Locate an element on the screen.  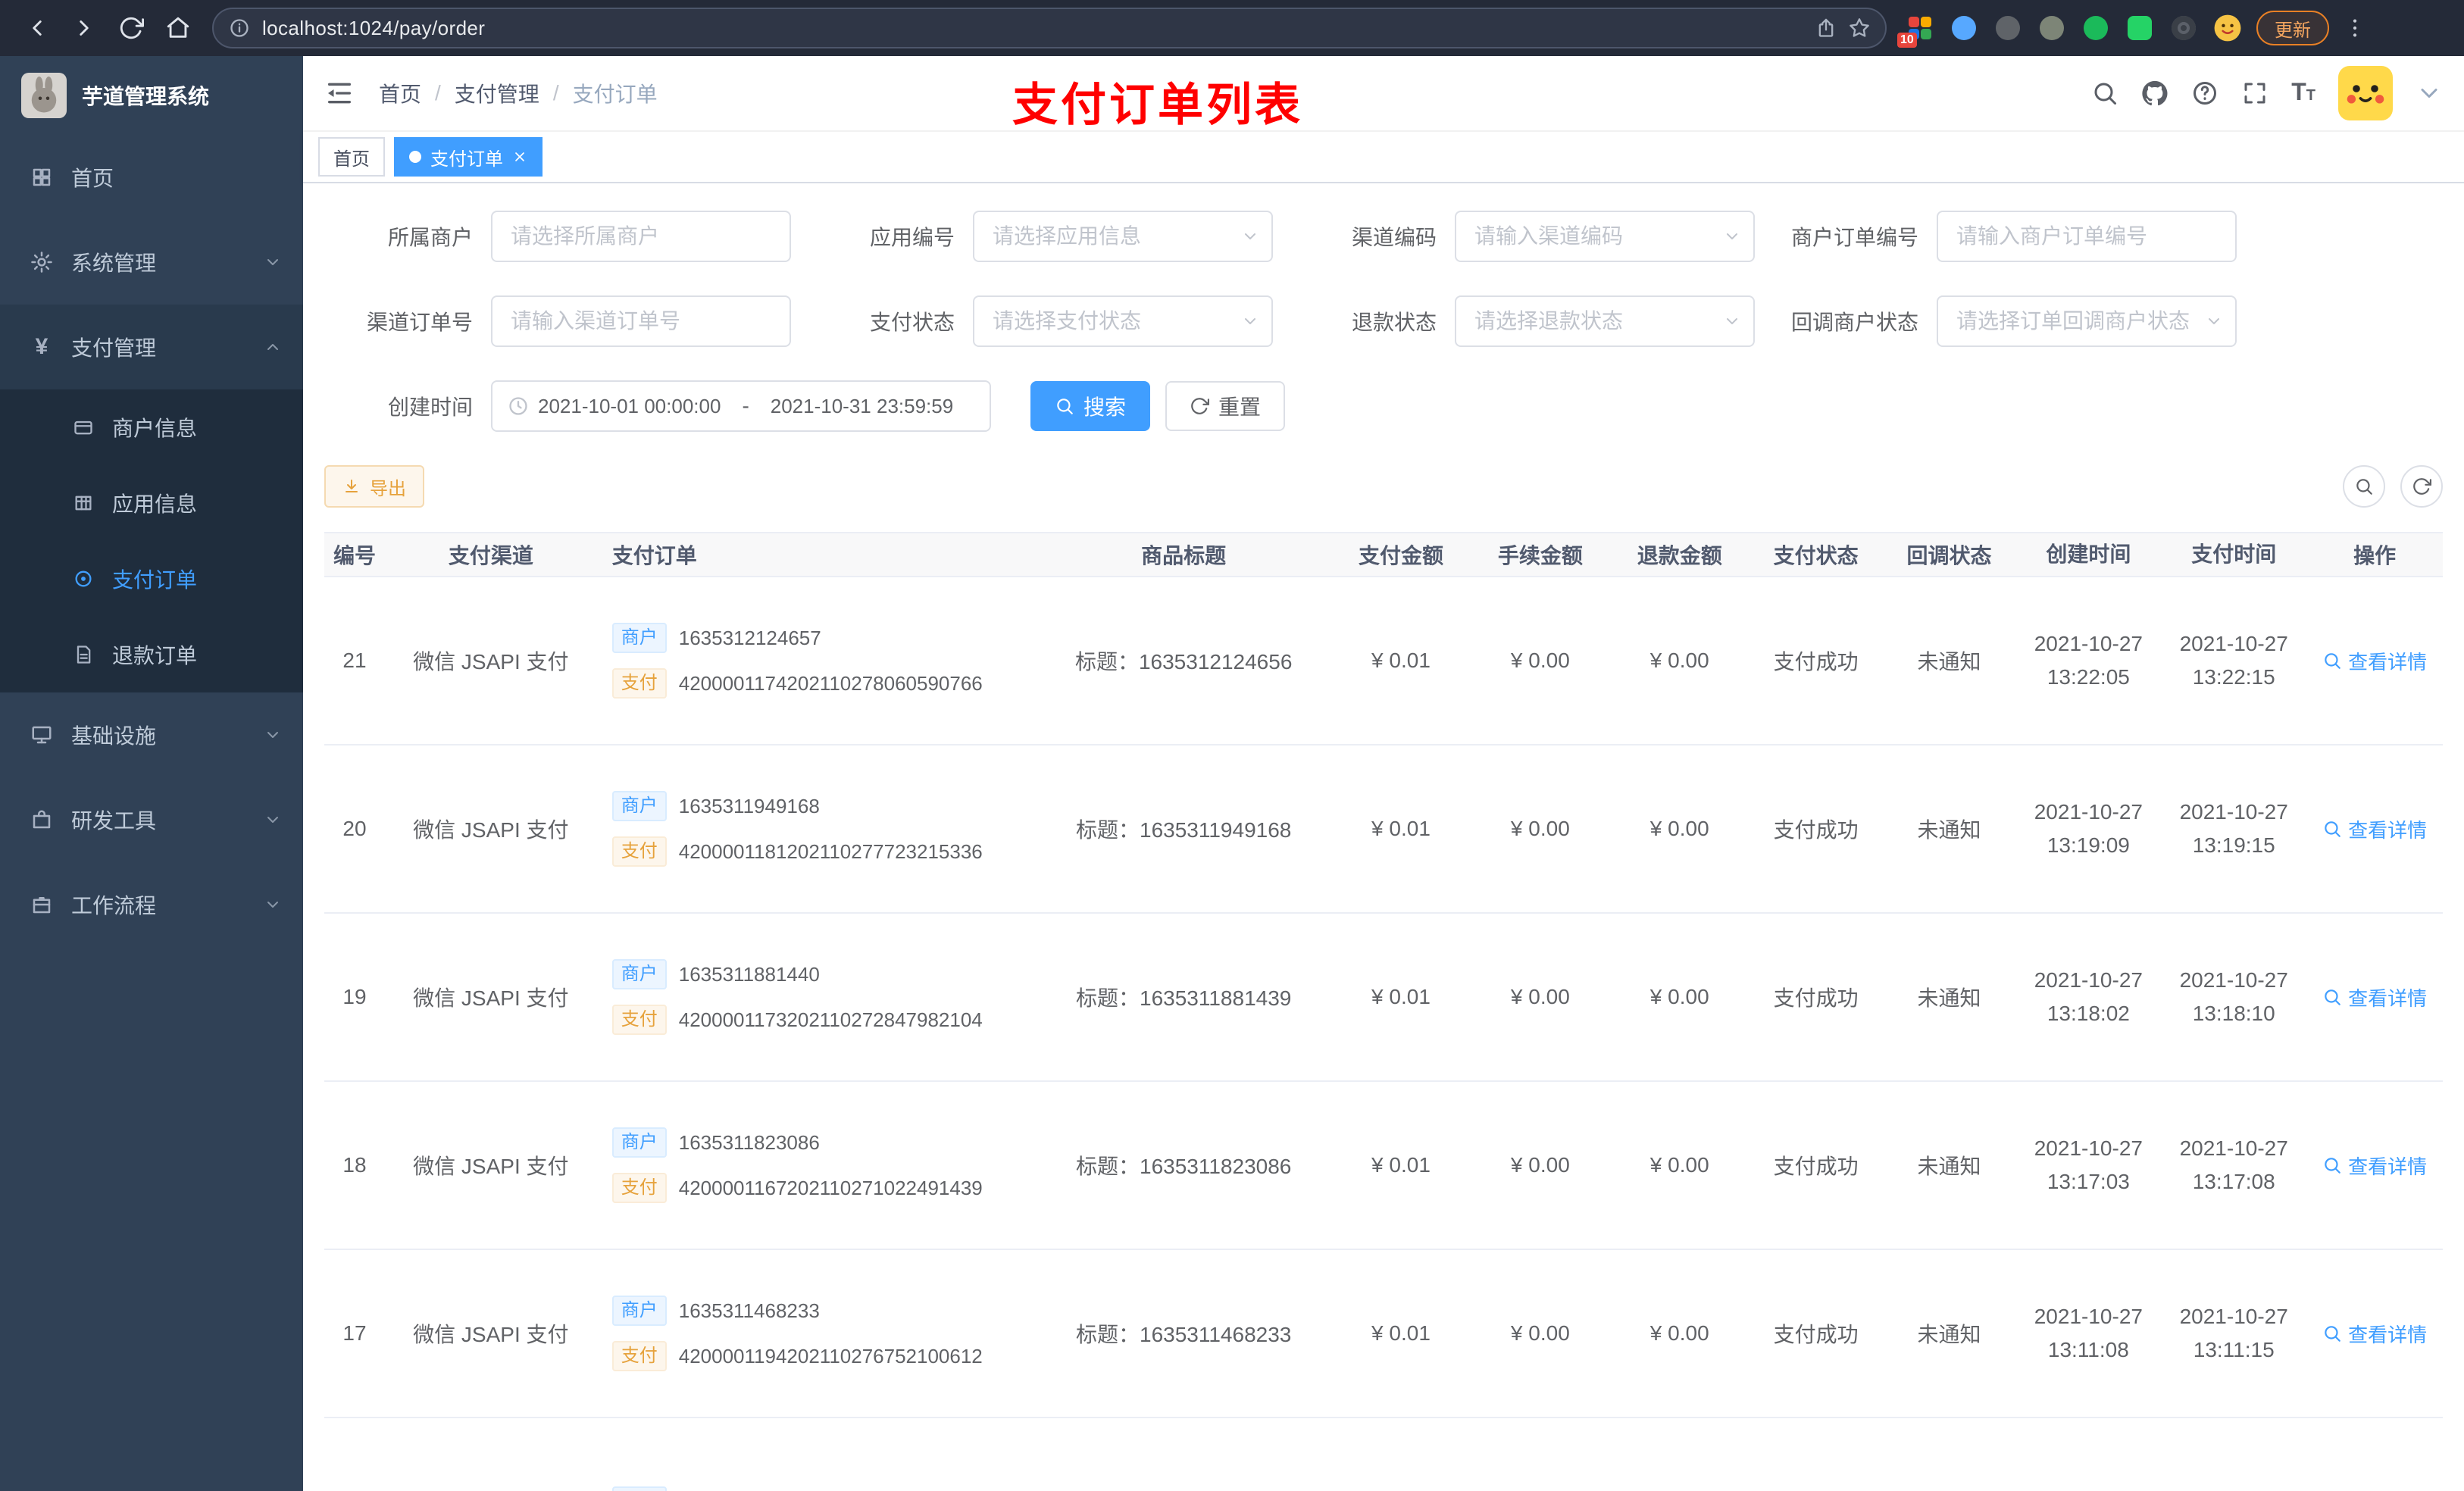
channel-order-no-input is located at coordinates (641, 321).